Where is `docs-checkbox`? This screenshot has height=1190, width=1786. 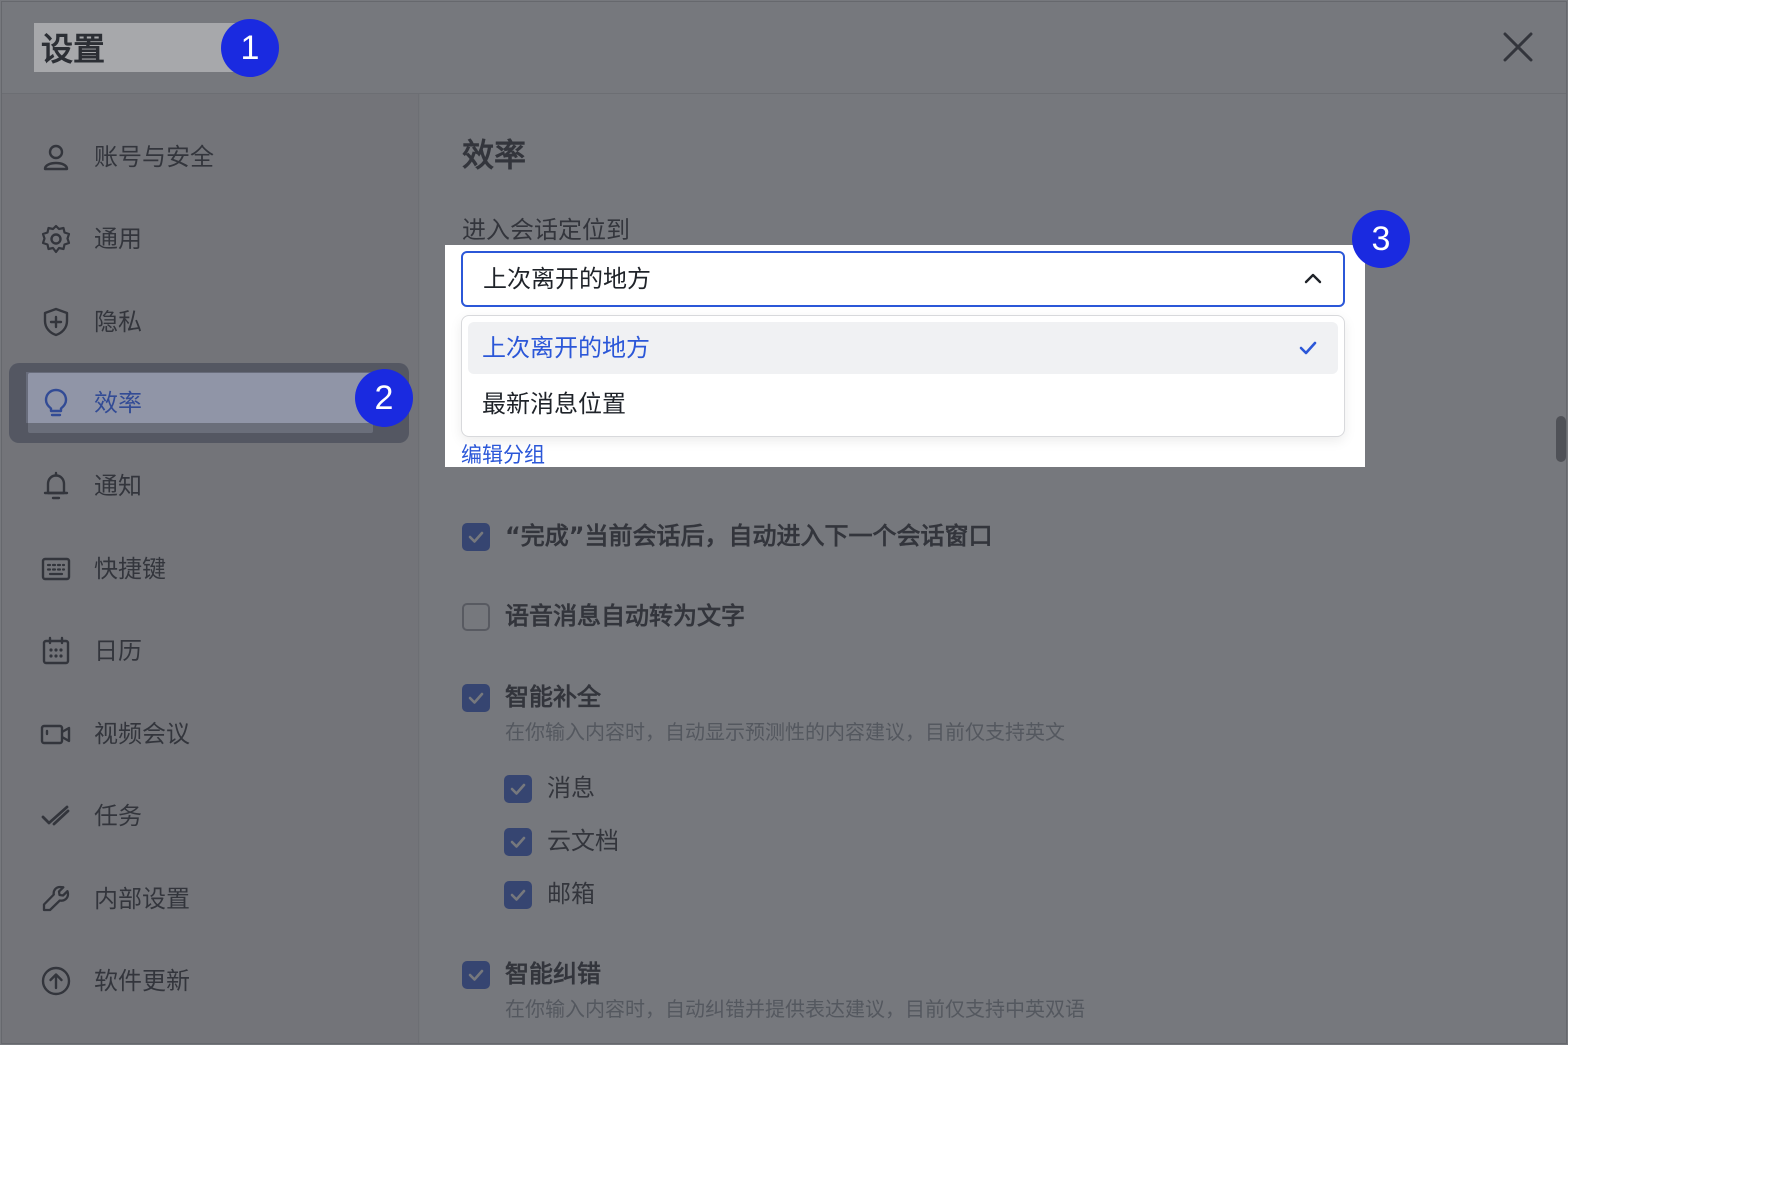 docs-checkbox is located at coordinates (518, 842).